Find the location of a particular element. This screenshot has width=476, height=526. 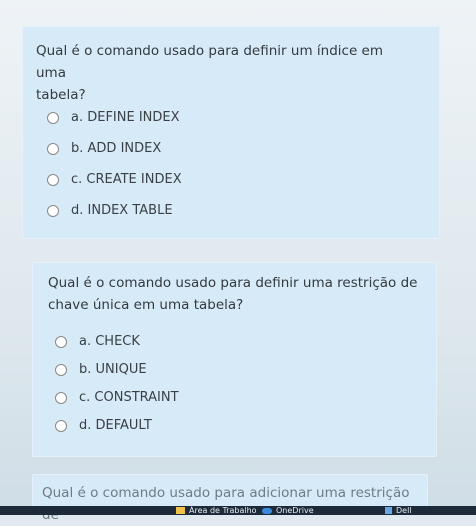

option-label: d. DEFAULT is located at coordinates (115, 425).